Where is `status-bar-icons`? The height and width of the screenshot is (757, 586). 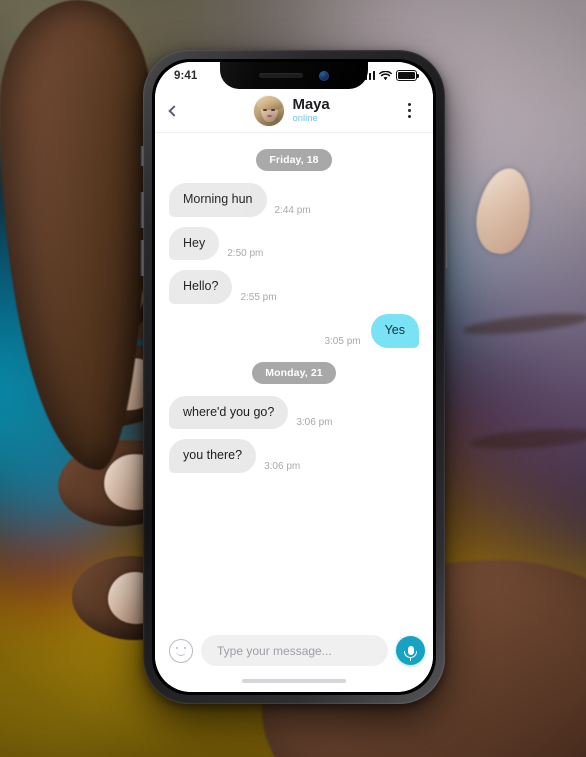
status-bar-icons is located at coordinates (390, 75).